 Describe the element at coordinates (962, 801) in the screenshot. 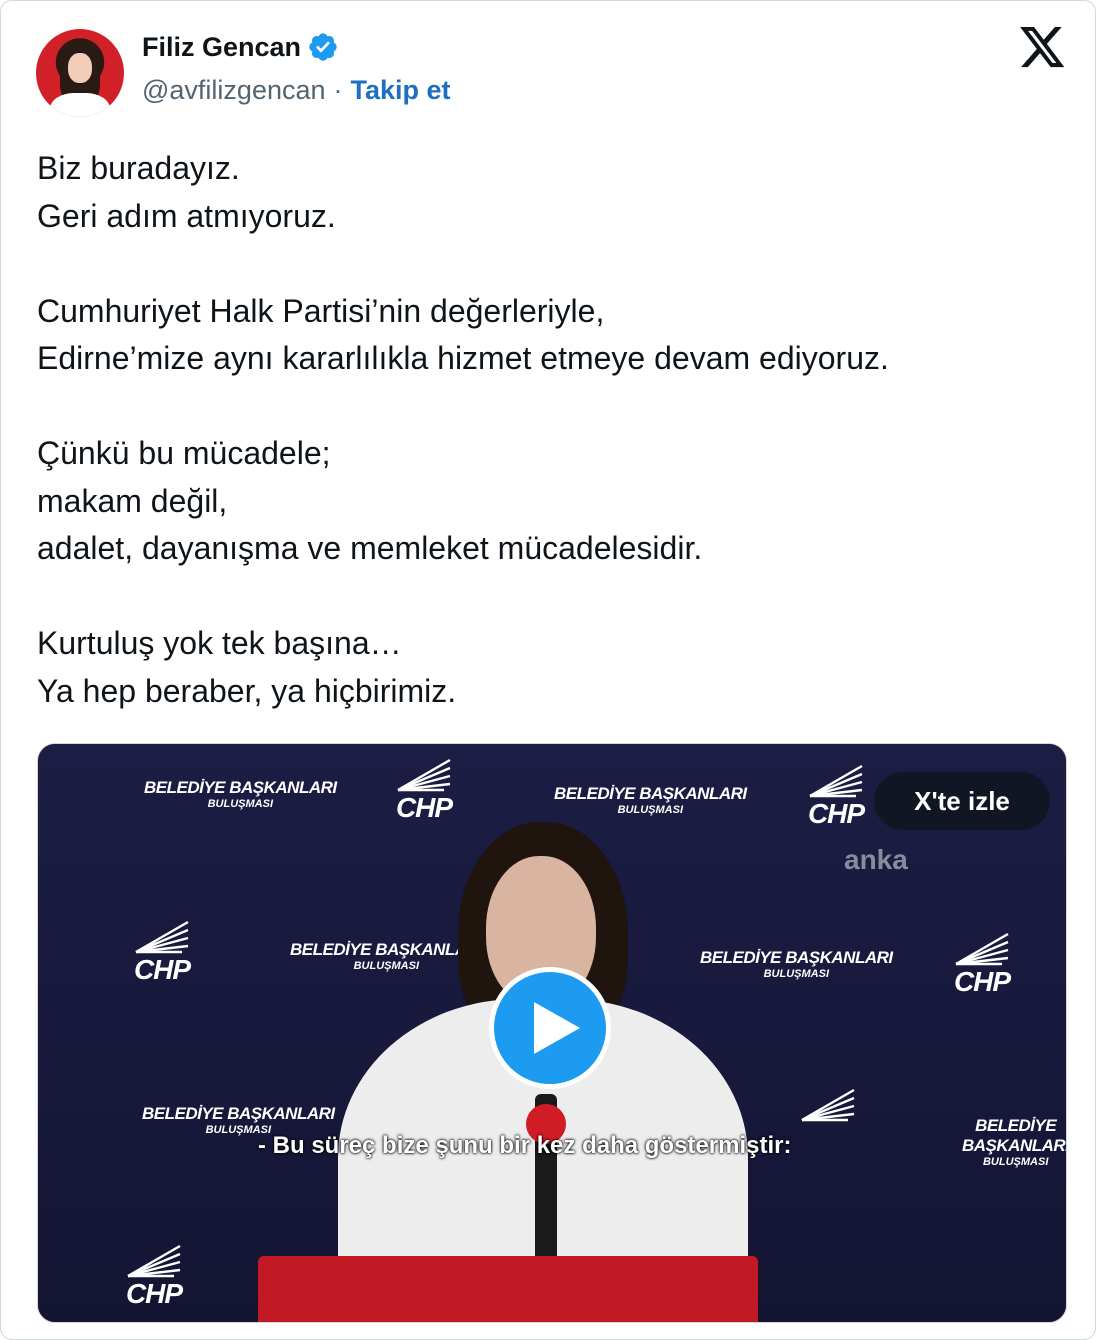

I see `watch-on-x-button: X'te izle` at that location.